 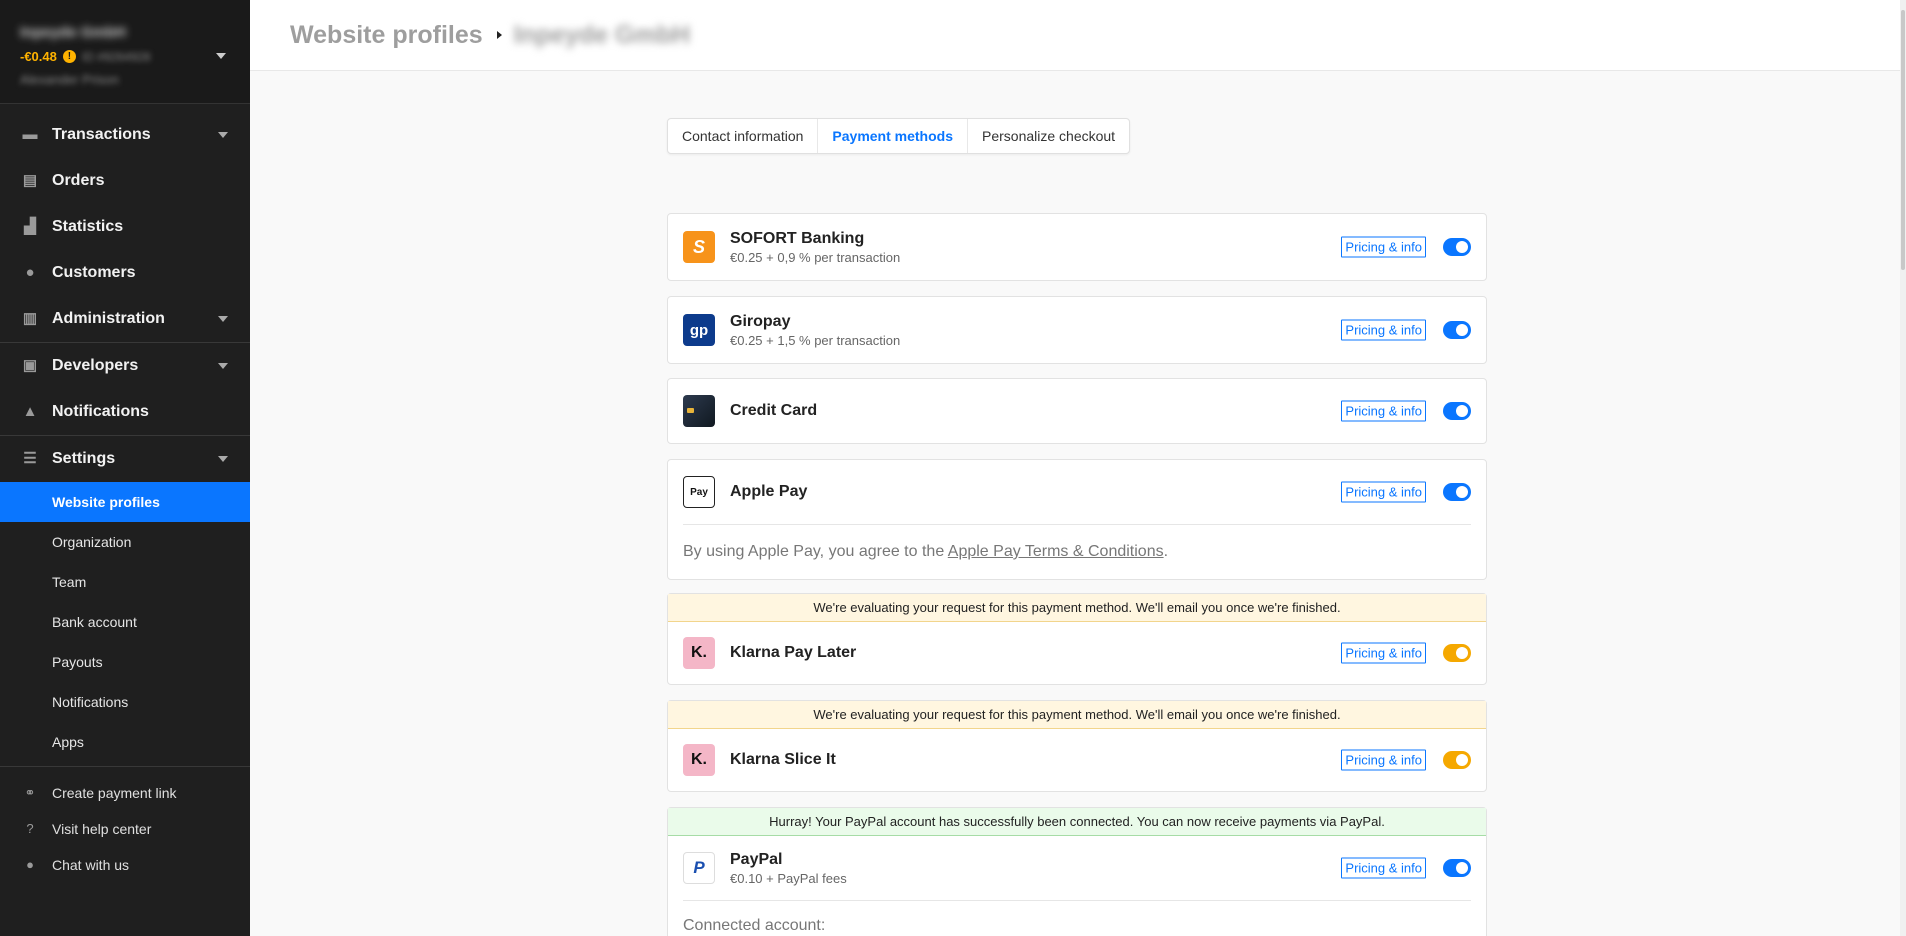 What do you see at coordinates (754, 925) in the screenshot?
I see `connected-account-label: Connected account:` at bounding box center [754, 925].